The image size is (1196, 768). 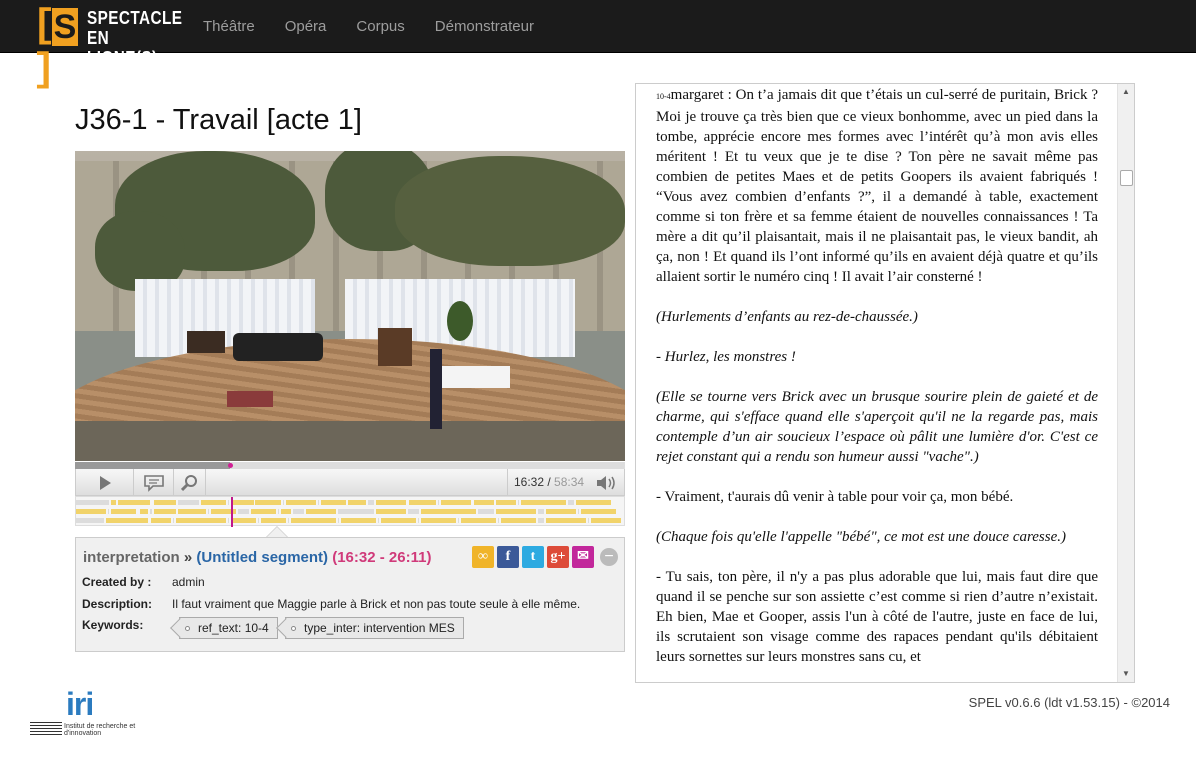 I want to click on annotation-type: interpretation, so click(x=131, y=557).